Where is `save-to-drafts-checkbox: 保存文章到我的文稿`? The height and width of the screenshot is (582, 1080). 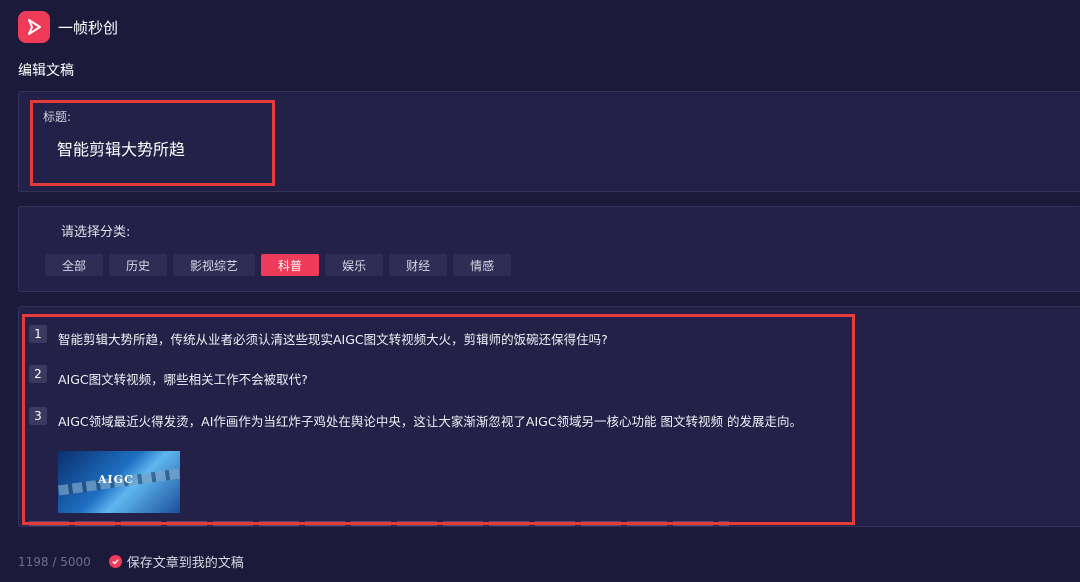
save-to-drafts-checkbox: 保存文章到我的文稿 is located at coordinates (176, 561).